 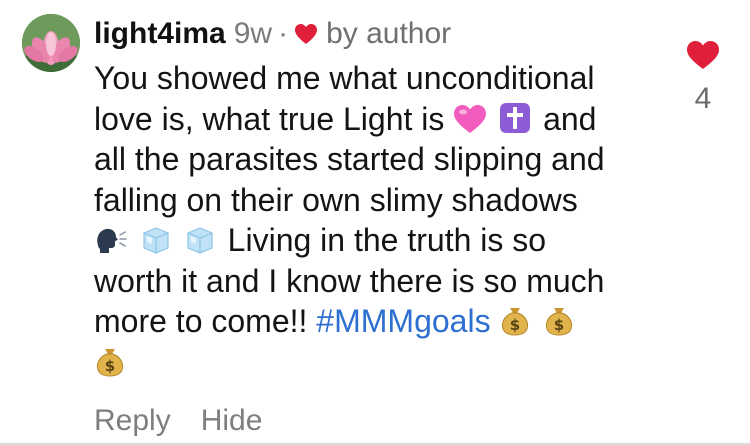 What do you see at coordinates (384, 362) in the screenshot?
I see `comment-line: $` at bounding box center [384, 362].